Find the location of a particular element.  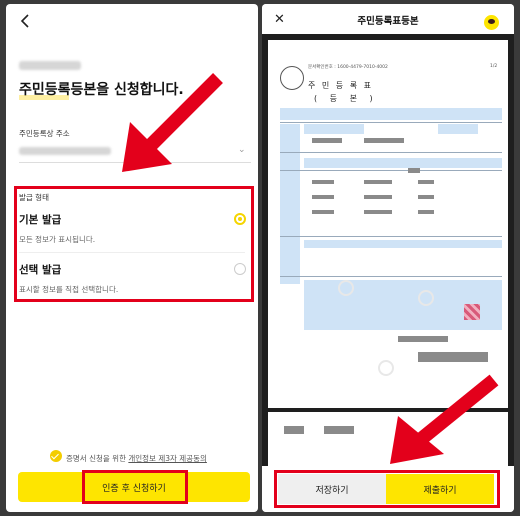

apply-button-highlight-box is located at coordinates (135, 487).